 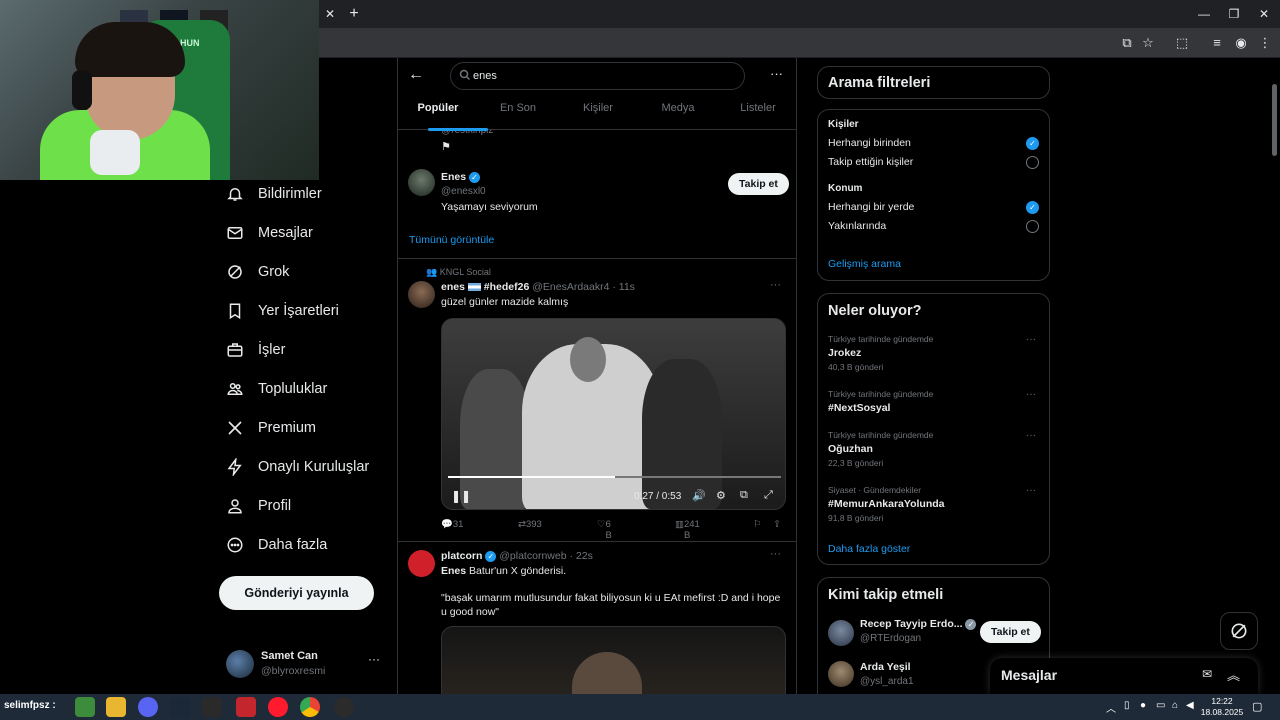 What do you see at coordinates (1127, 705) in the screenshot?
I see `tray-icon: ▯` at bounding box center [1127, 705].